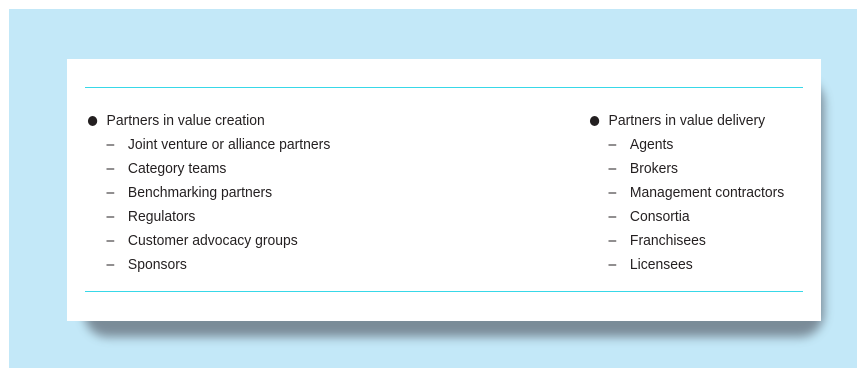 This screenshot has height=368, width=857. What do you see at coordinates (667, 240) in the screenshot?
I see `list-item-text: Franchisees` at bounding box center [667, 240].